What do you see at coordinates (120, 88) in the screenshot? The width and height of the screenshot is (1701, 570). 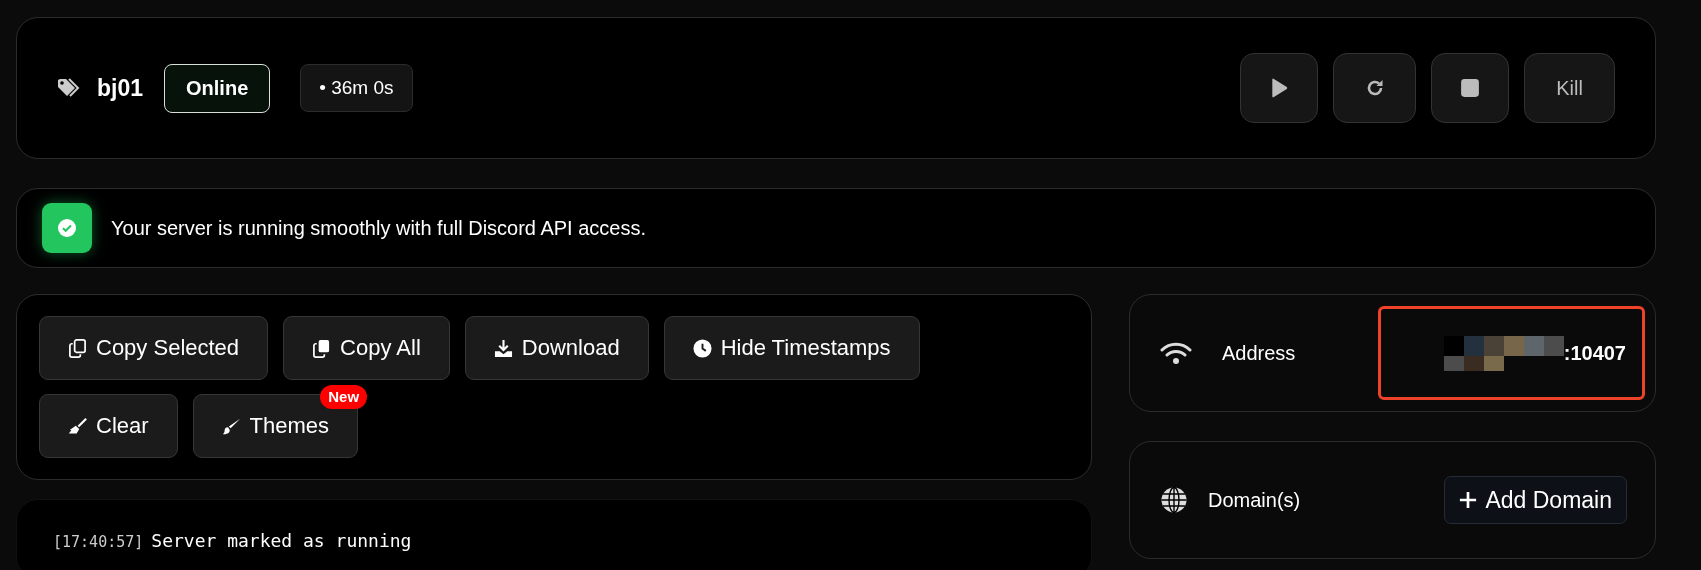 I see `server-name: bj01` at bounding box center [120, 88].